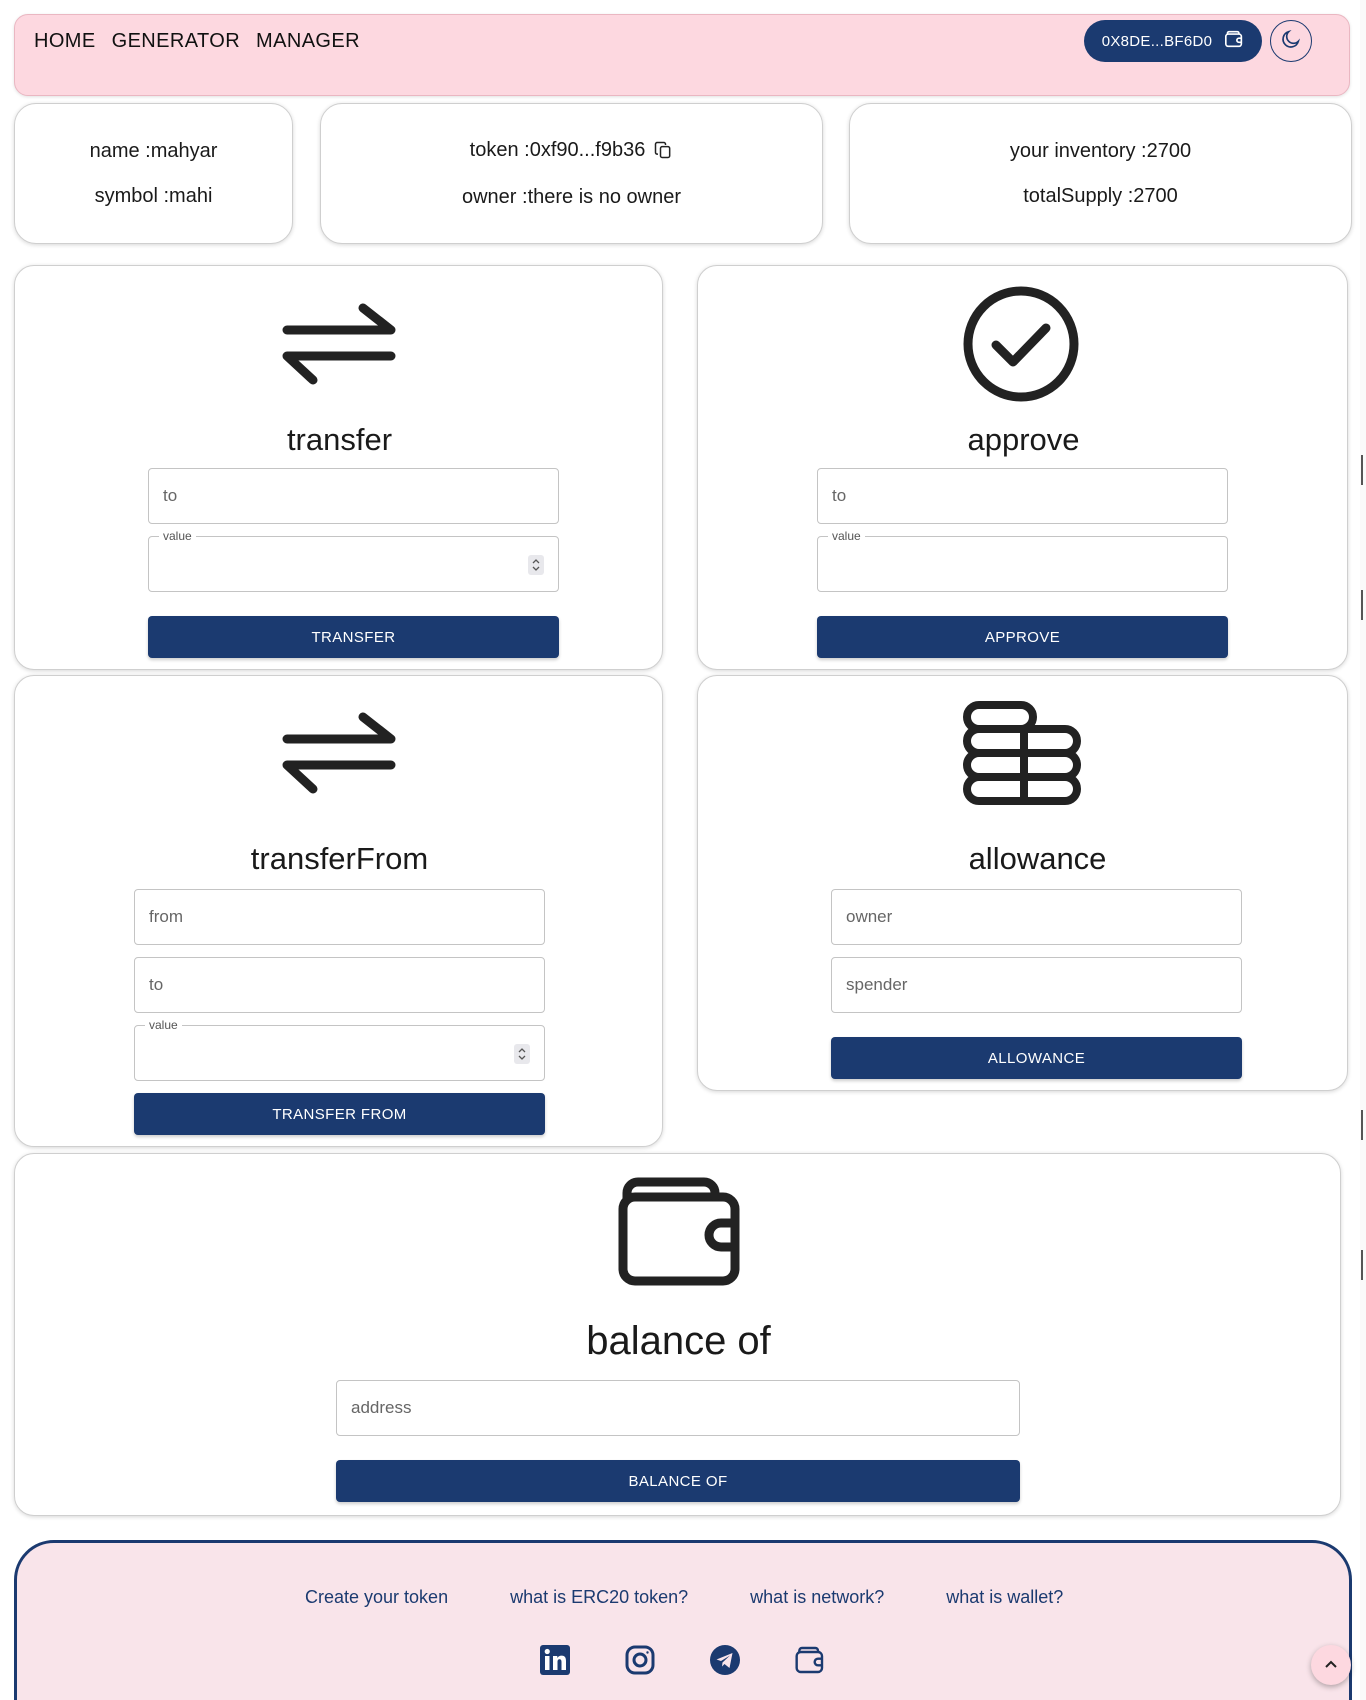  What do you see at coordinates (176, 41) in the screenshot?
I see `nav-generator: GENERATOR` at bounding box center [176, 41].